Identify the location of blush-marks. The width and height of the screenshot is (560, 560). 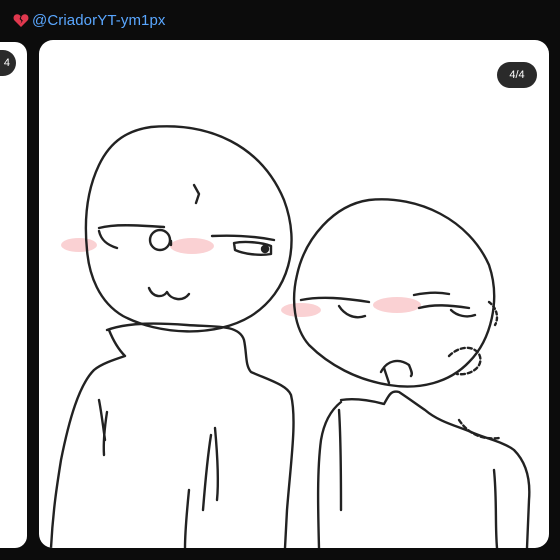
(241, 277).